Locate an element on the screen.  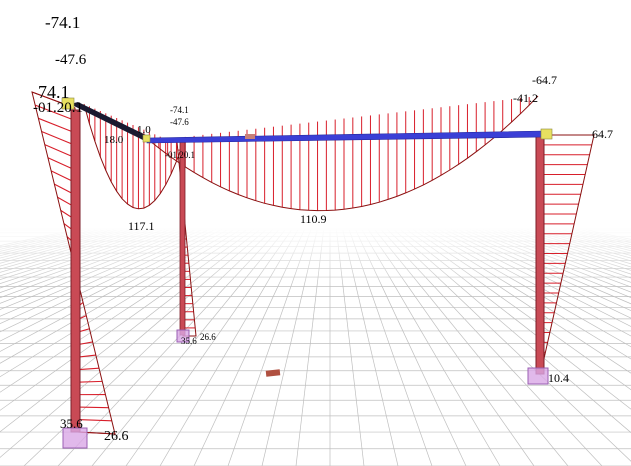
label-left-base-a: 35.6 is located at coordinates (71, 423).